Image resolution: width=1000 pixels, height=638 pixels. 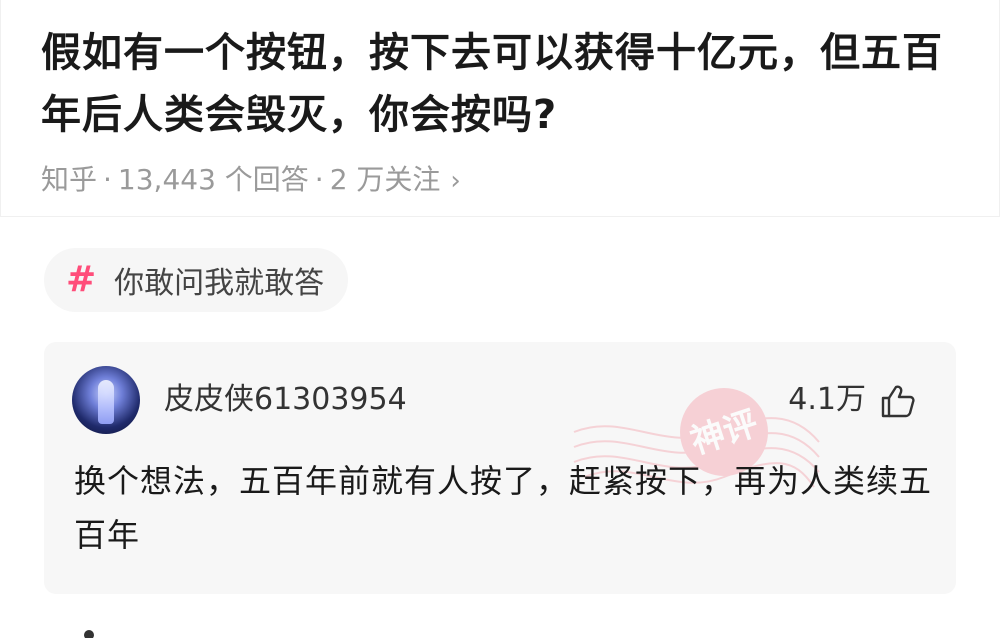 I want to click on topic-label: 你敢问我就敢答, so click(x=219, y=283).